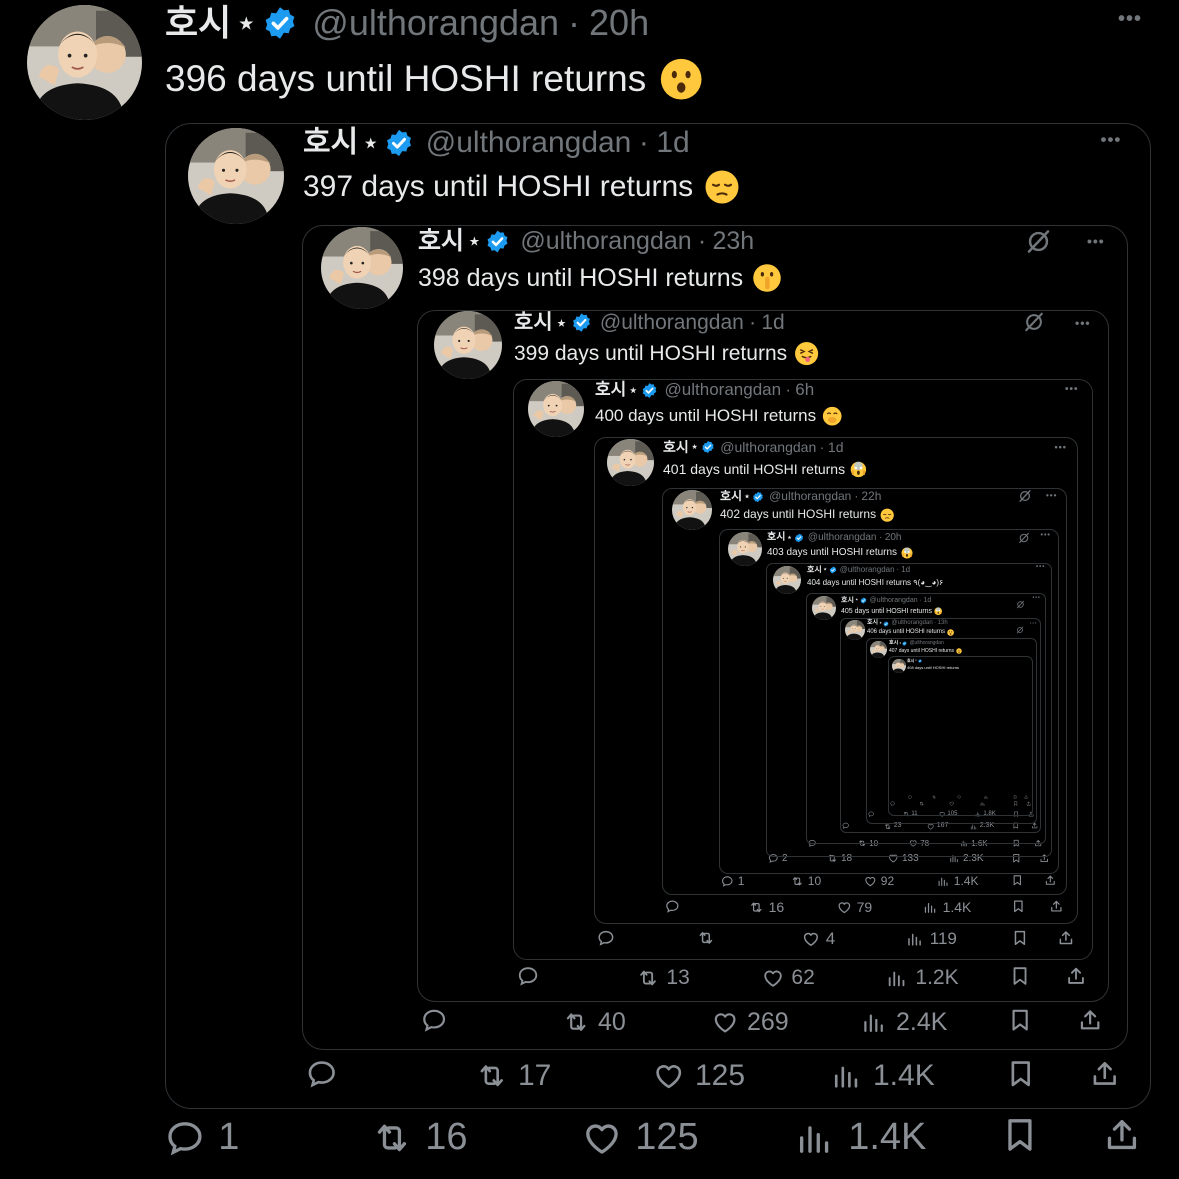  What do you see at coordinates (959, 797) in the screenshot?
I see `like-button` at bounding box center [959, 797].